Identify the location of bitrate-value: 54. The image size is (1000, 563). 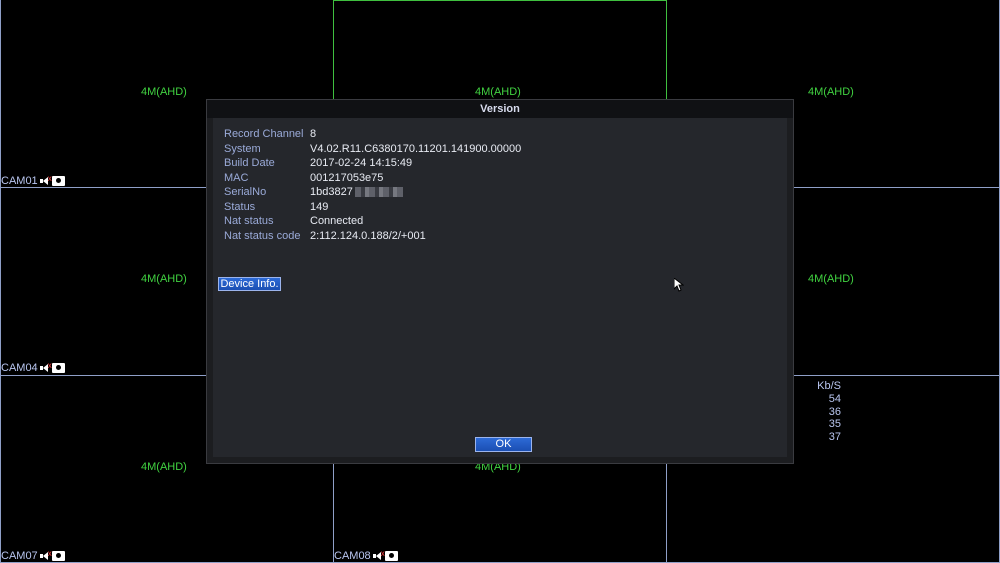
(834, 398).